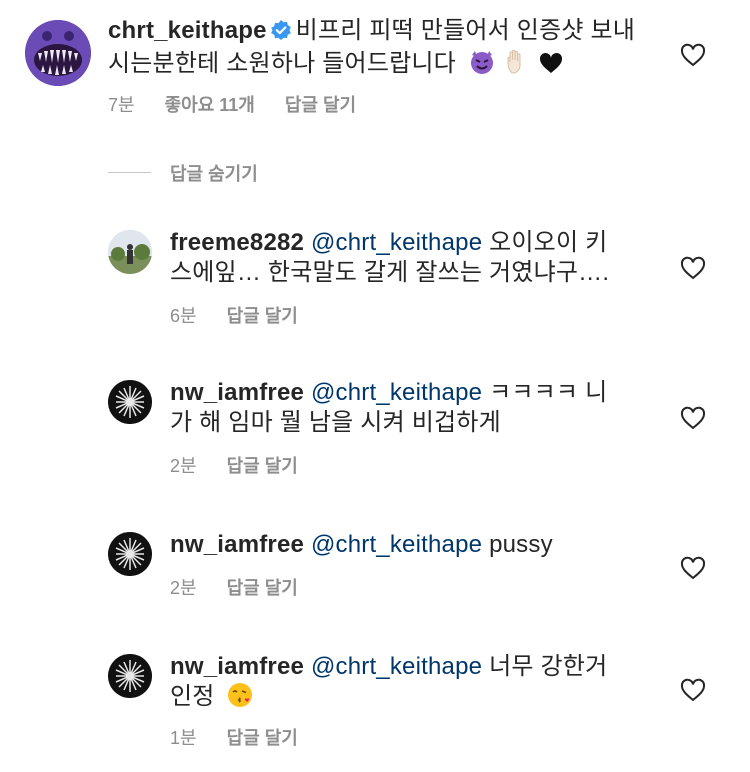  What do you see at coordinates (518, 66) in the screenshot?
I see `raised-hand-emoji-icon` at bounding box center [518, 66].